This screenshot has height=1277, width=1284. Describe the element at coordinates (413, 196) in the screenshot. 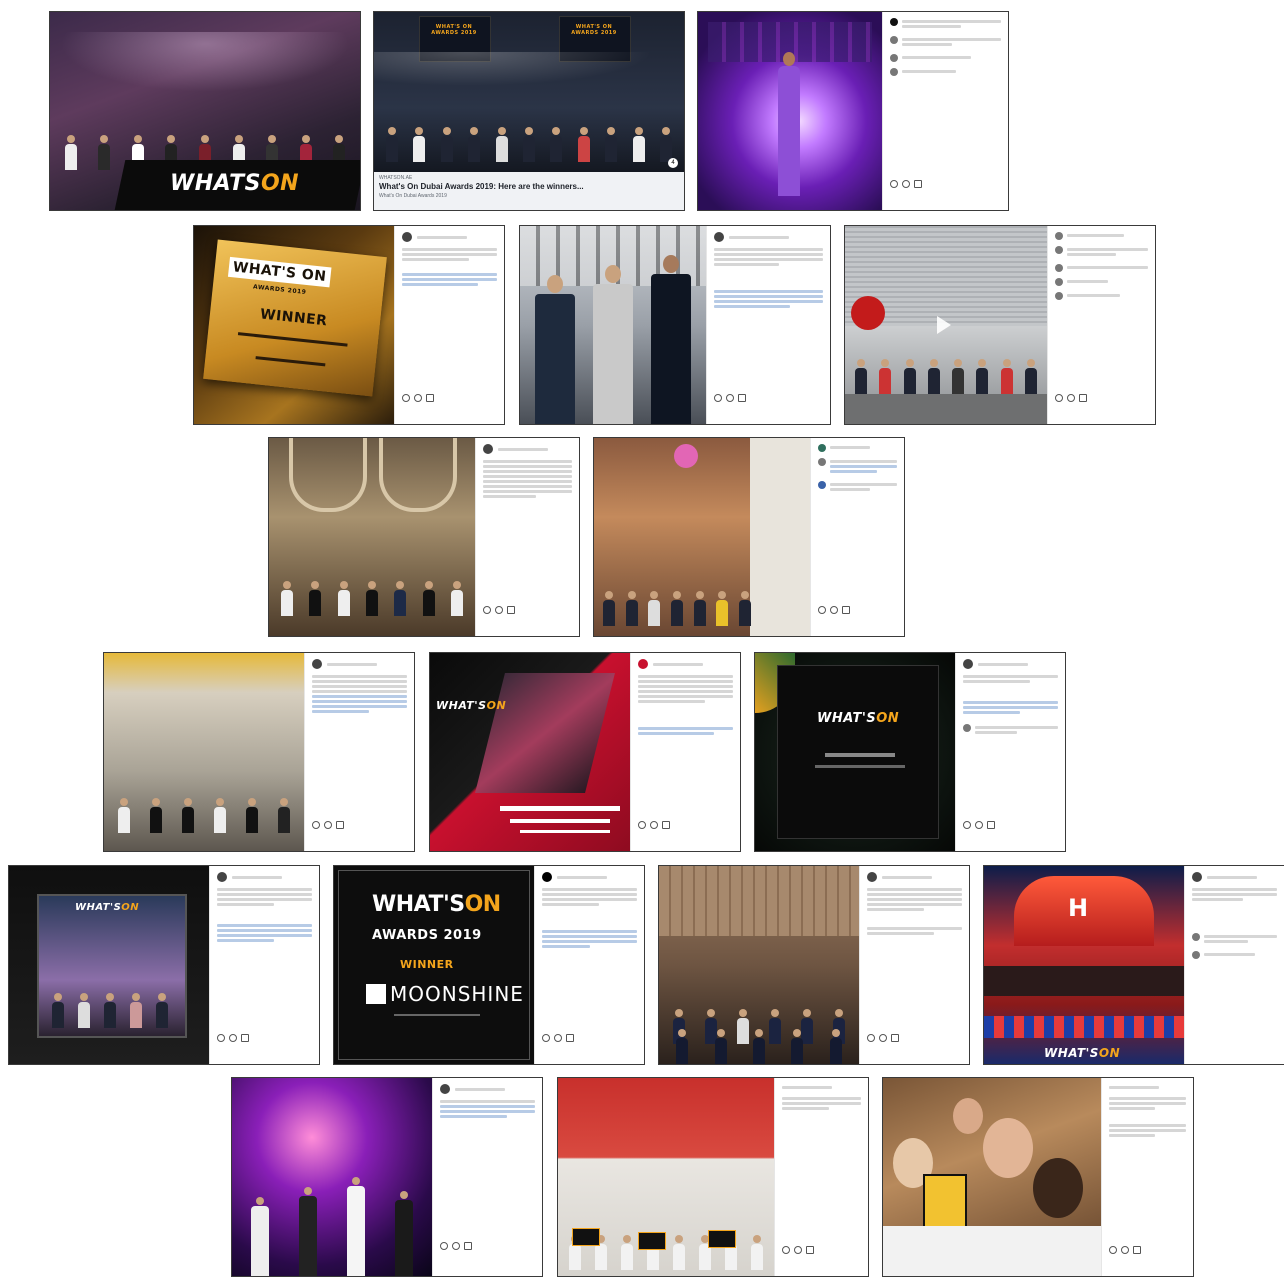

I see `link-sub: What's On Dubai Awards 2019` at that location.